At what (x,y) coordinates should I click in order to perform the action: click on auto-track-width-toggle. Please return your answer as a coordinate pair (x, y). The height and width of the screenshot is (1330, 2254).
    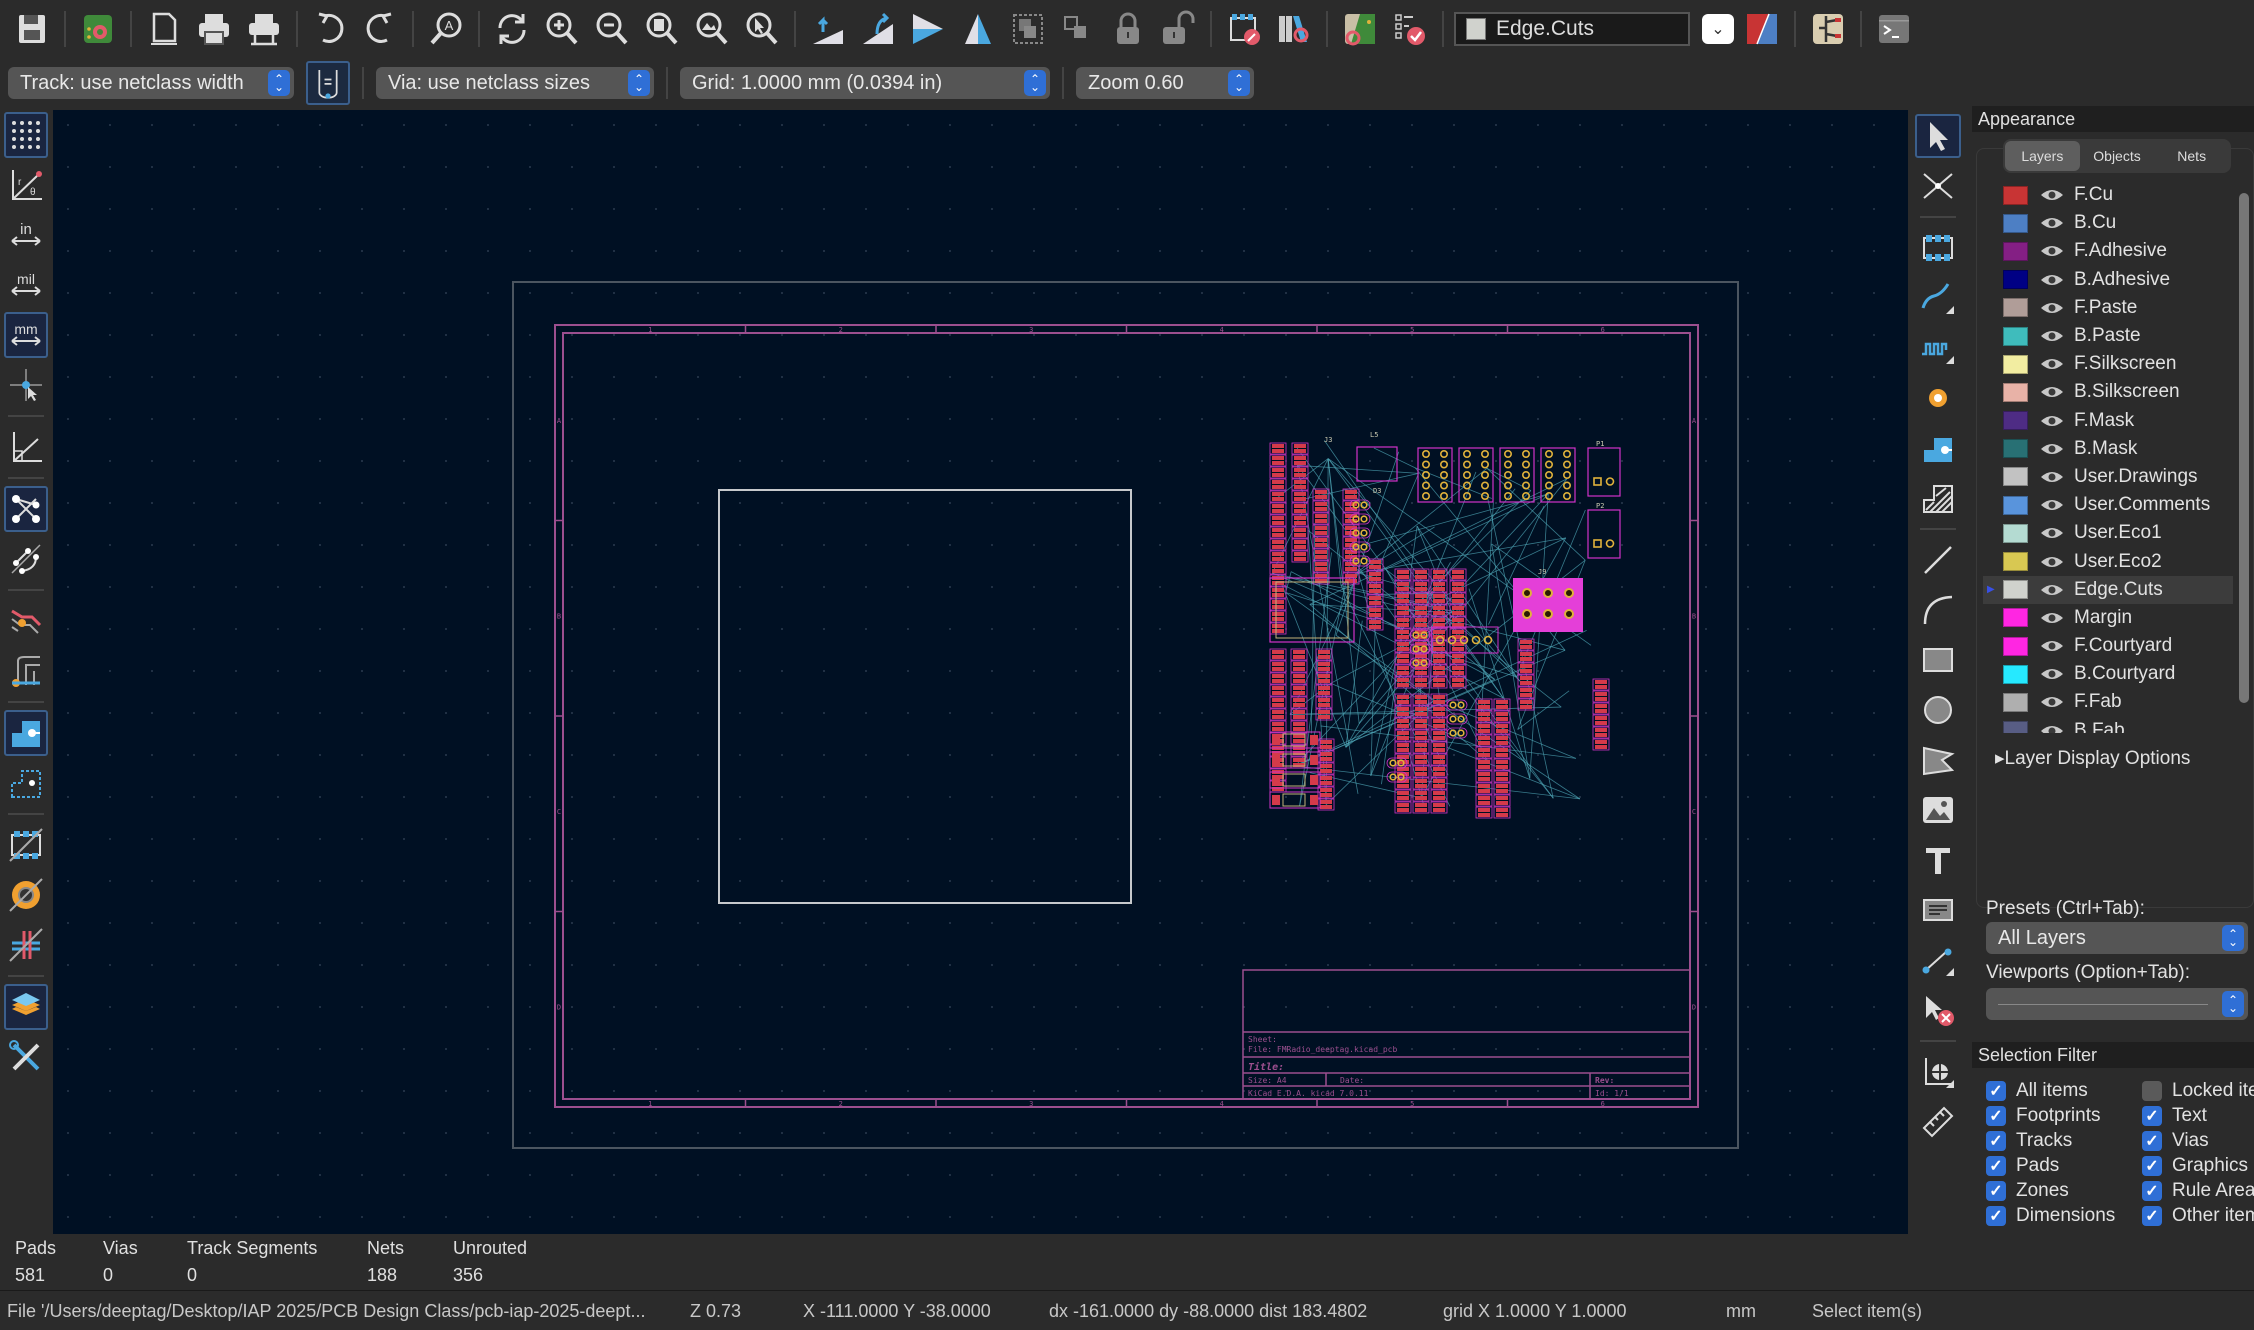
    Looking at the image, I should click on (328, 83).